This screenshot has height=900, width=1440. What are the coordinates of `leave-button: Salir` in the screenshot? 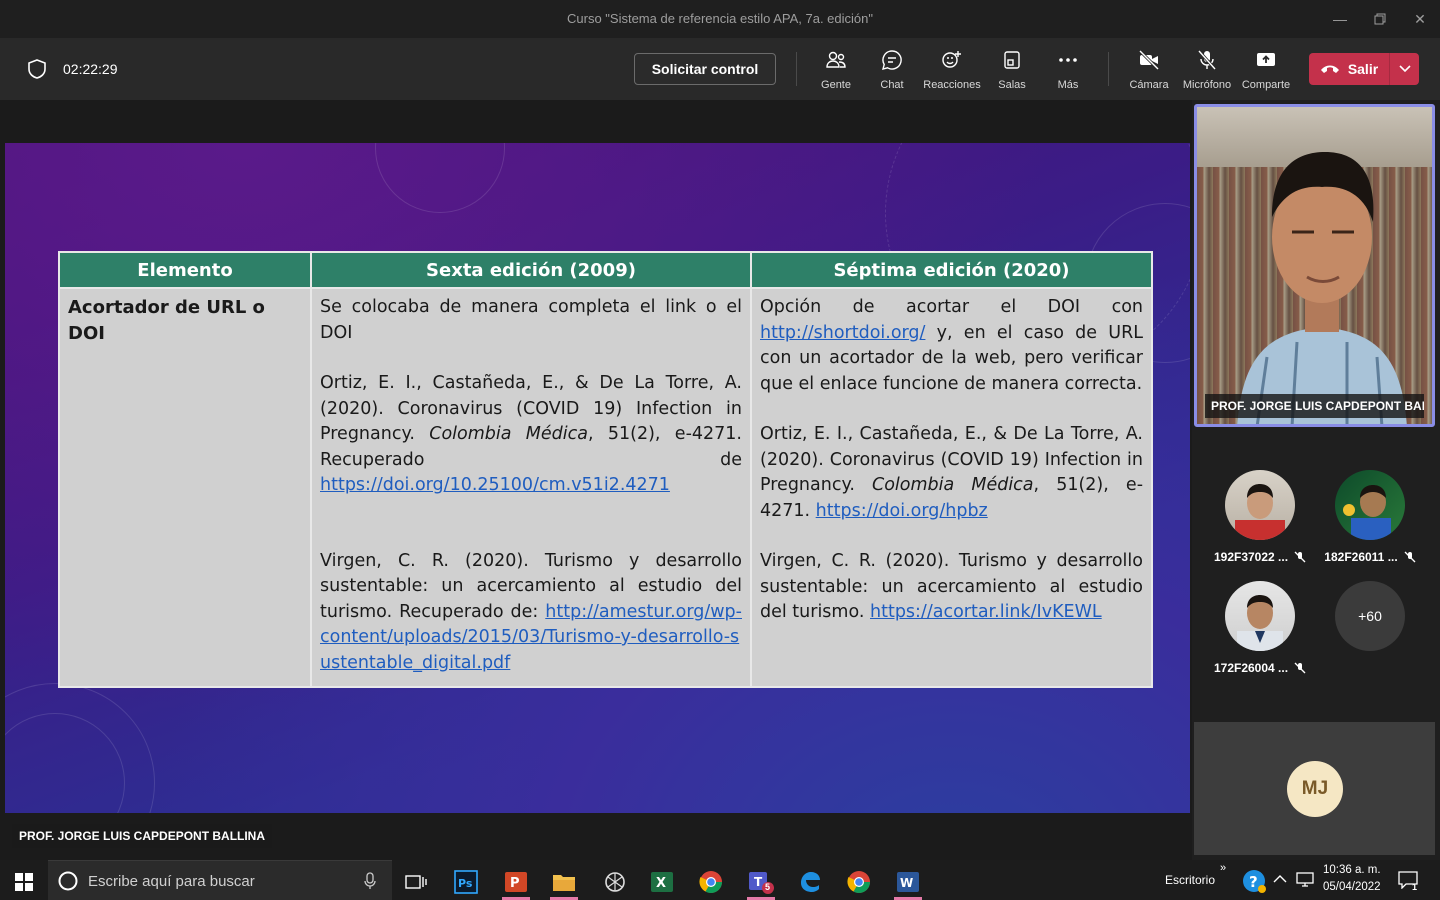 It's located at (1349, 69).